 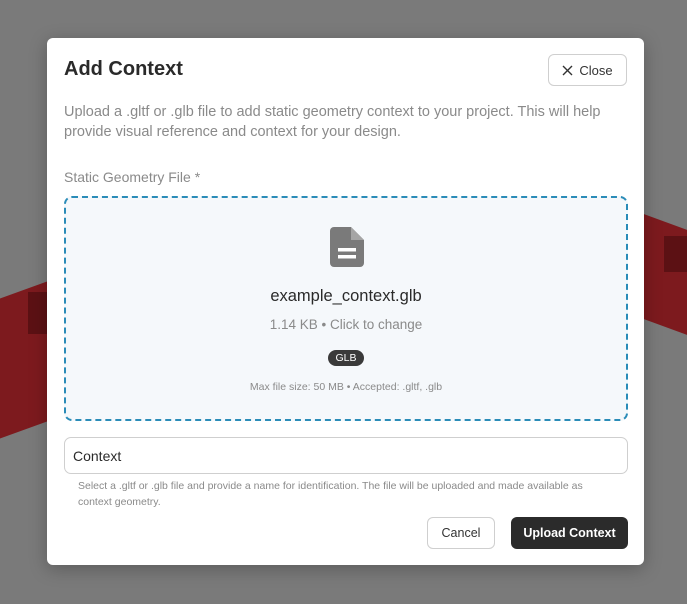 I want to click on context-geometry-left-post, so click(x=37, y=313).